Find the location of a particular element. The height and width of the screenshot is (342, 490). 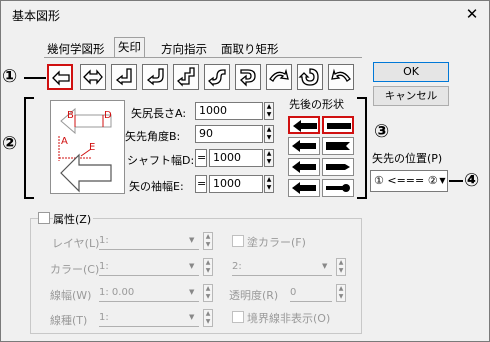

line-type-select: 1: is located at coordinates (149, 318).